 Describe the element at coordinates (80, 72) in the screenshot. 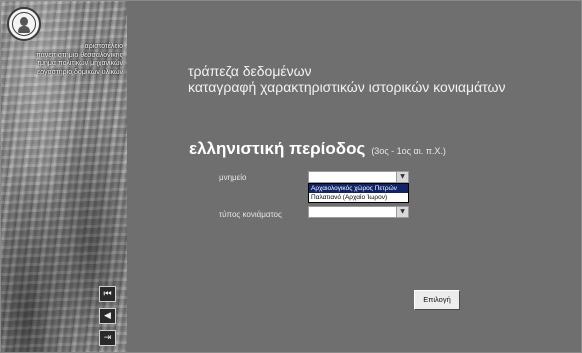

I see `institution-line: εργαστήριο δομικών υλικών` at that location.